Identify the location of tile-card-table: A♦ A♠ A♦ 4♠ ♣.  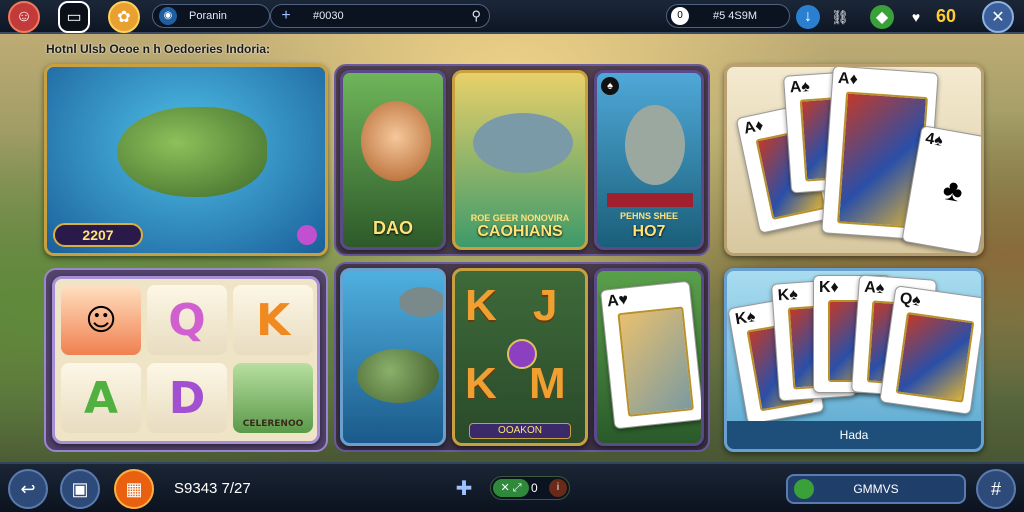
(854, 160).